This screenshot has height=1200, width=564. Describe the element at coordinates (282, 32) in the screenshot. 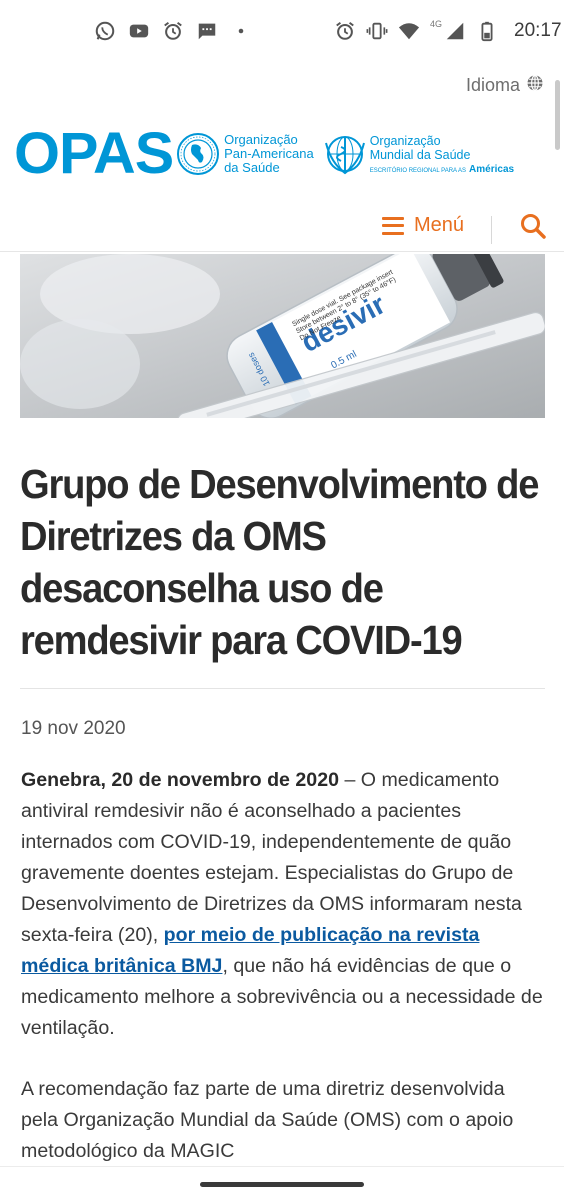

I see `status-bar: 4G 20:17` at that location.